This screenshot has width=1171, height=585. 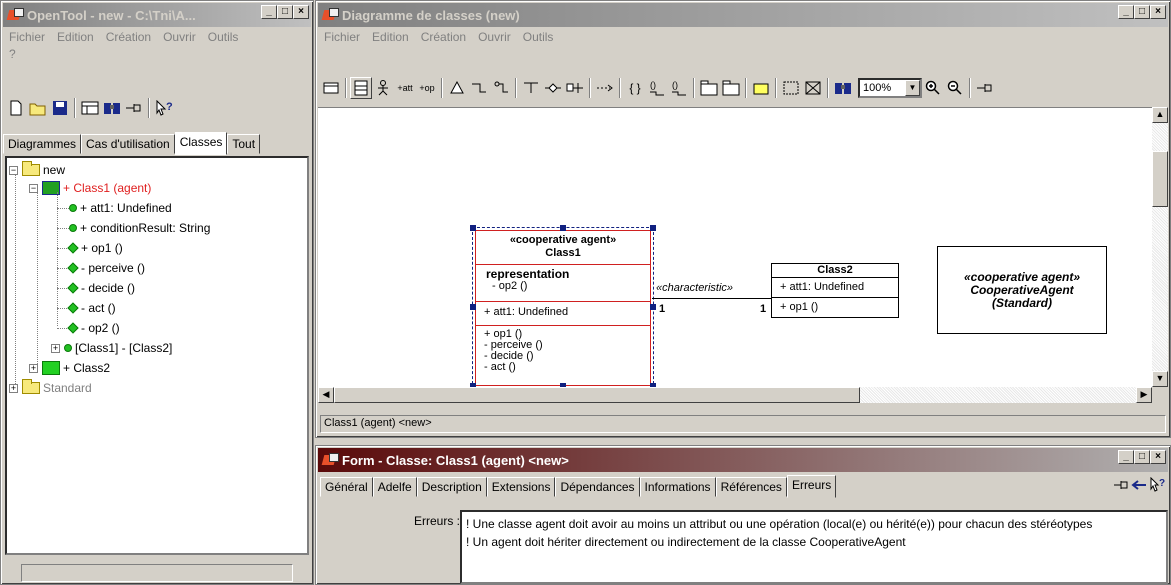 What do you see at coordinates (709, 88) in the screenshot?
I see `package-icon` at bounding box center [709, 88].